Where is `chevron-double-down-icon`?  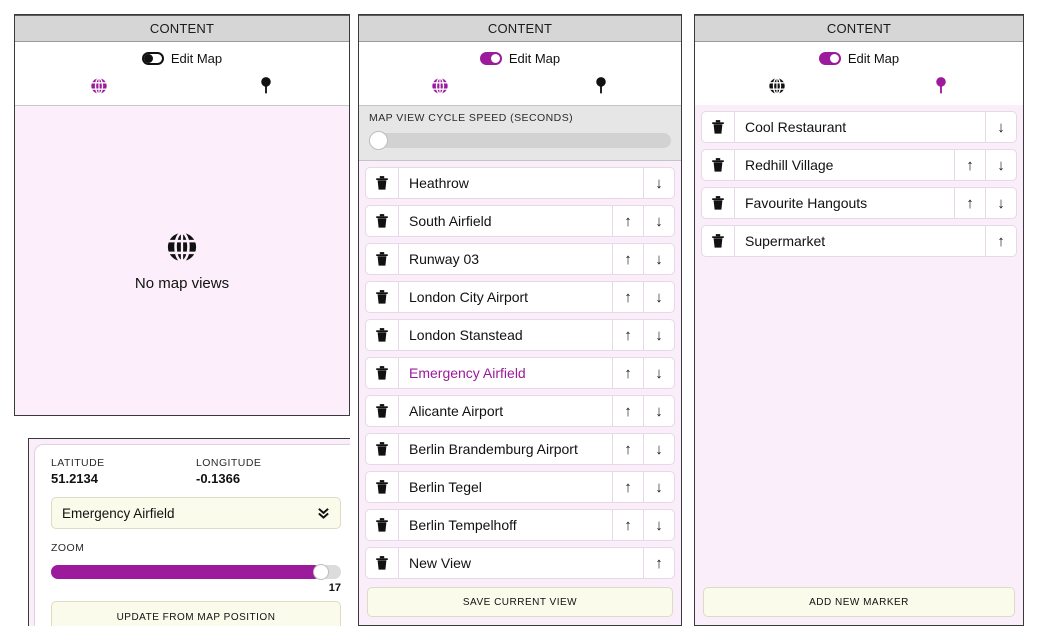 chevron-double-down-icon is located at coordinates (323, 513).